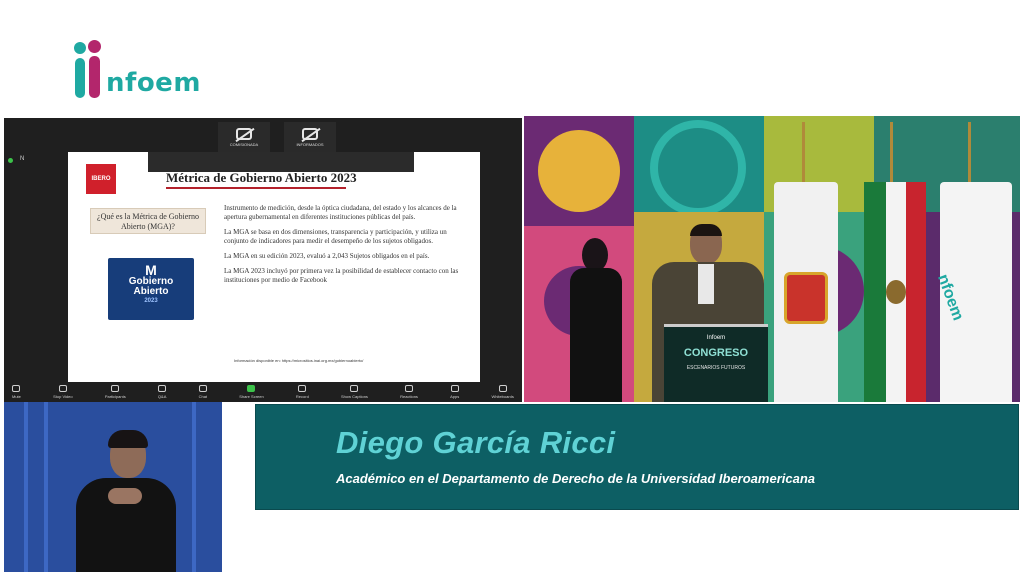 The width and height of the screenshot is (1024, 577). I want to click on stop-video-button: Stop Video, so click(63, 392).